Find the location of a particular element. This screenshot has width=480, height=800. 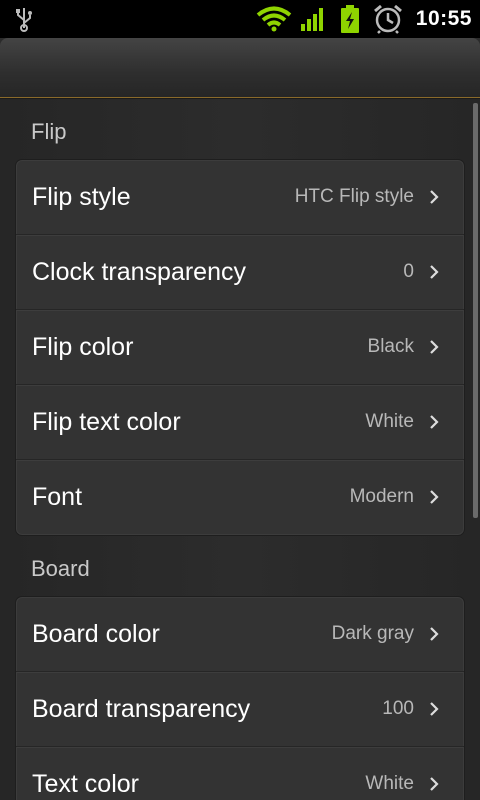

setting-row-flip-style: Flip style HTC Flip style is located at coordinates (240, 197).